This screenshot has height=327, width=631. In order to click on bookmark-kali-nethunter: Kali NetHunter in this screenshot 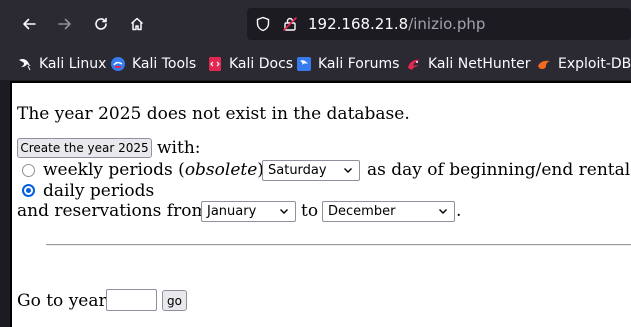, I will do `click(468, 64)`.